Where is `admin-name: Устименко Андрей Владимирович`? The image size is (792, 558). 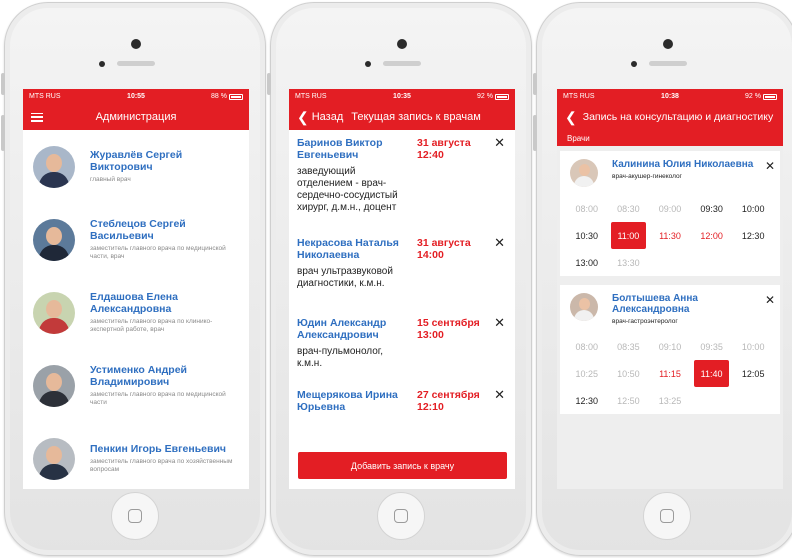 admin-name: Устименко Андрей Владимирович is located at coordinates (165, 376).